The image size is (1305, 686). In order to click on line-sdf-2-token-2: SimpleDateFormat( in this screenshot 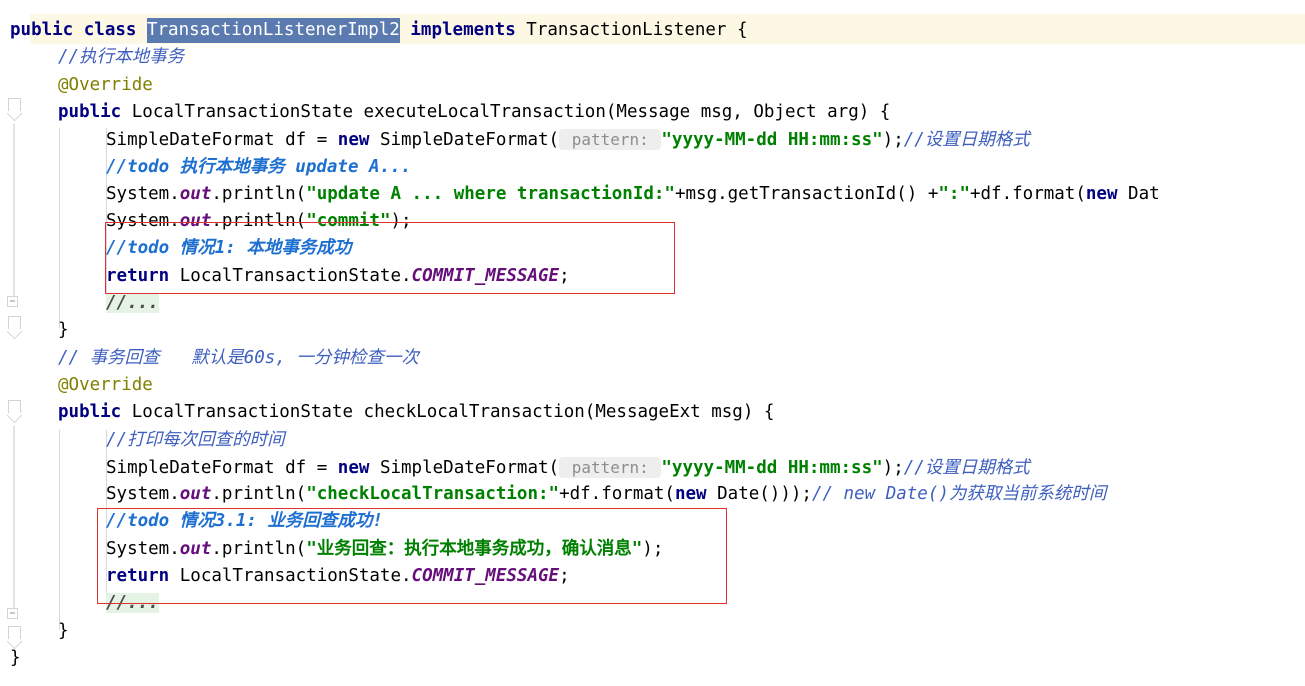, I will do `click(464, 467)`.